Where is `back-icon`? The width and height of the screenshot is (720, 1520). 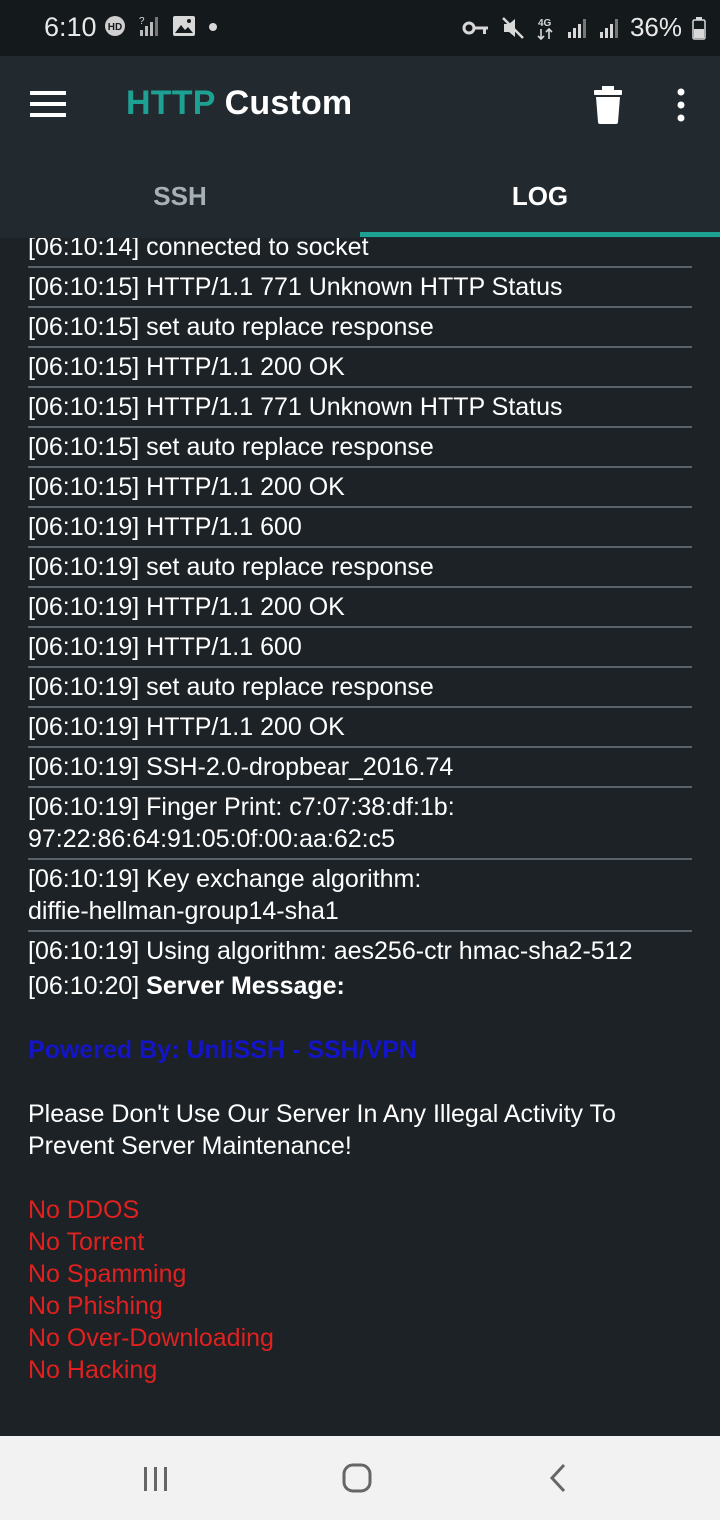 back-icon is located at coordinates (558, 1478).